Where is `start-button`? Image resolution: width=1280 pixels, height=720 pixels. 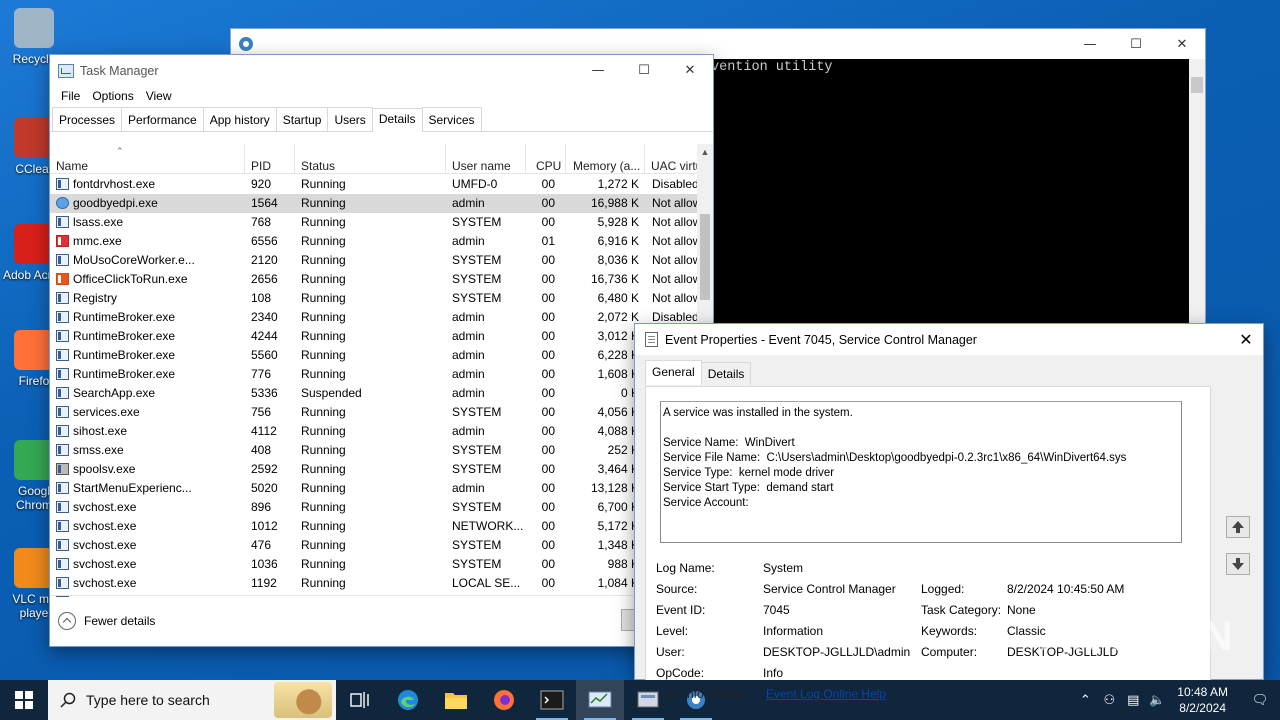 start-button is located at coordinates (24, 700).